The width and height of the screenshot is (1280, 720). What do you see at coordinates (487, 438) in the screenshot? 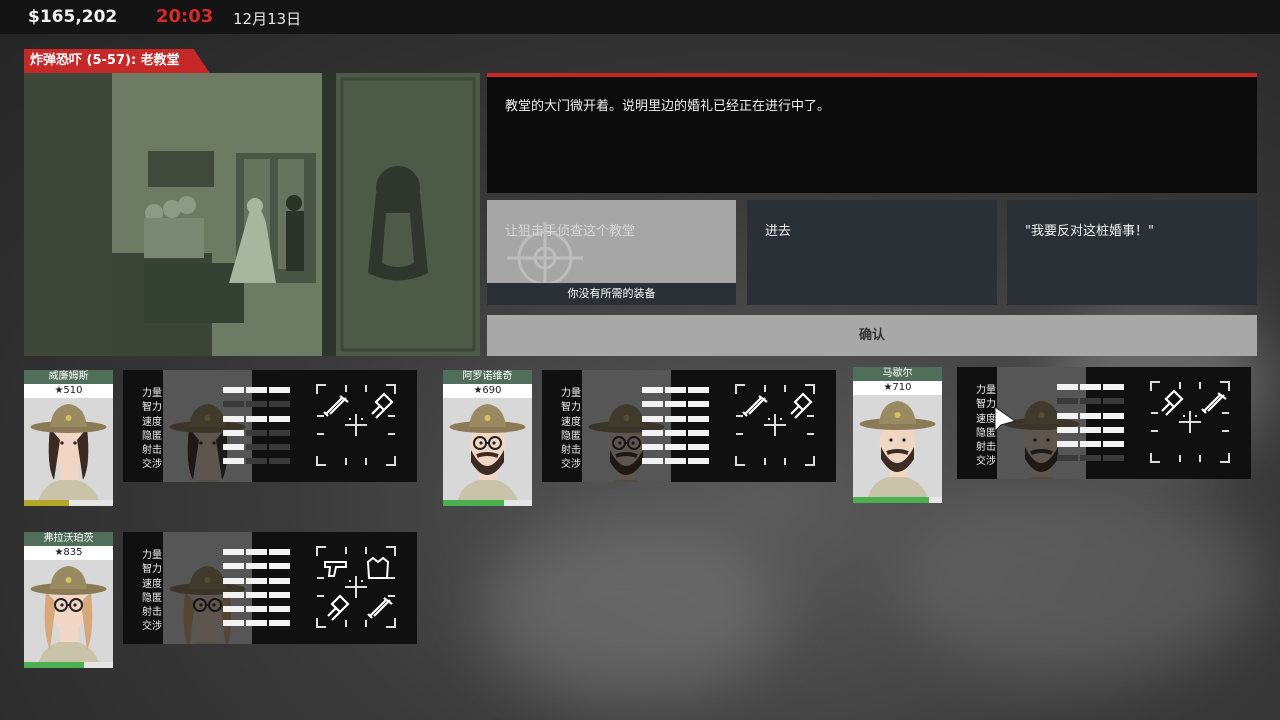
I see `agent-portrait: 阿罗诺维奇 ★690` at bounding box center [487, 438].